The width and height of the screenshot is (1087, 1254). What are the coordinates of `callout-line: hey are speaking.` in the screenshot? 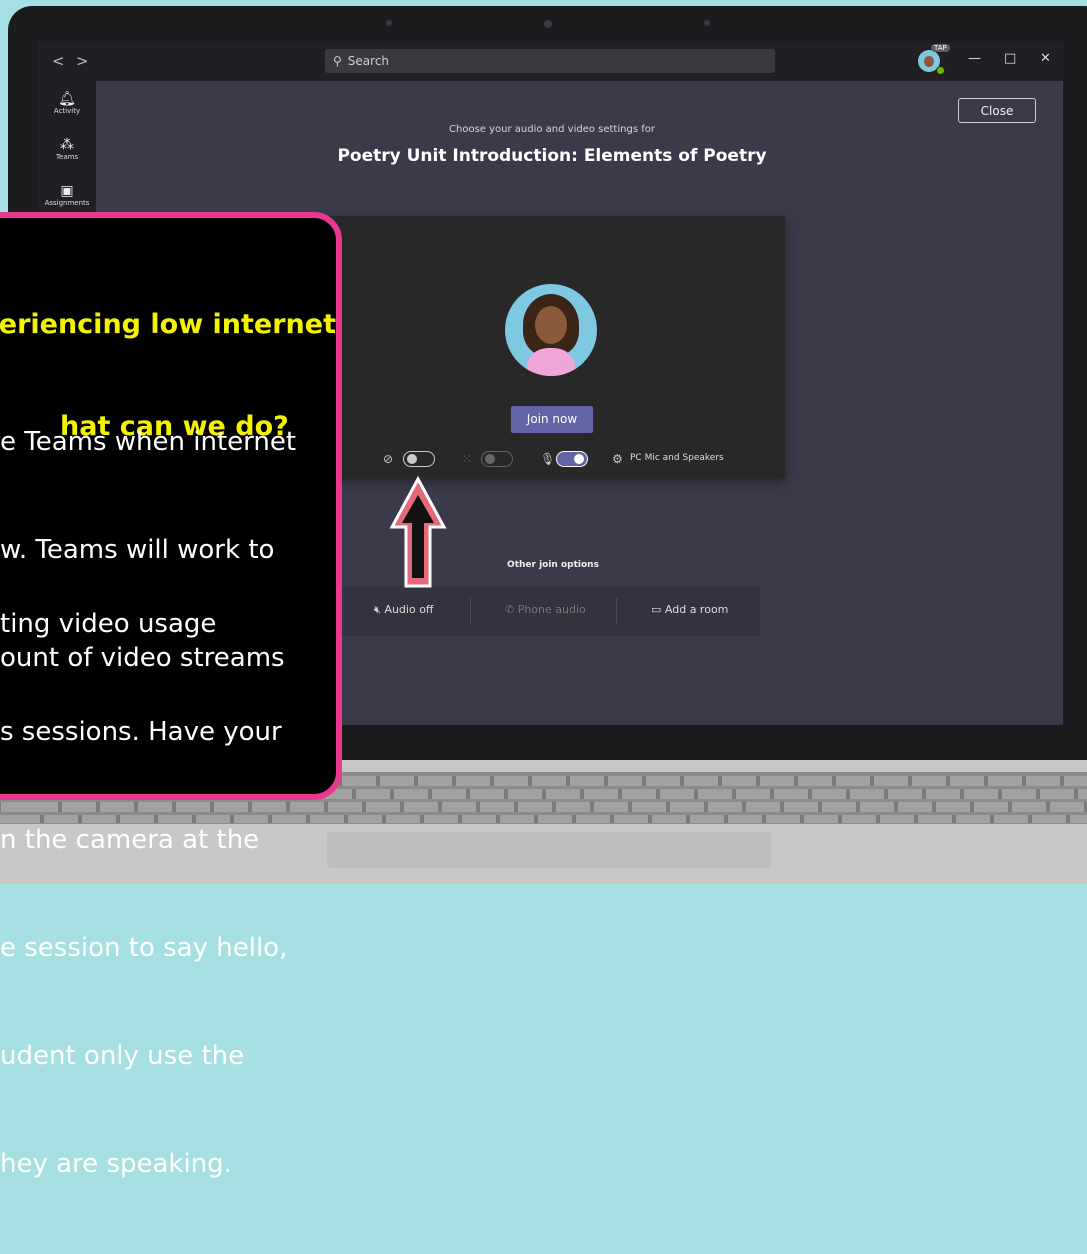 It's located at (116, 1164).